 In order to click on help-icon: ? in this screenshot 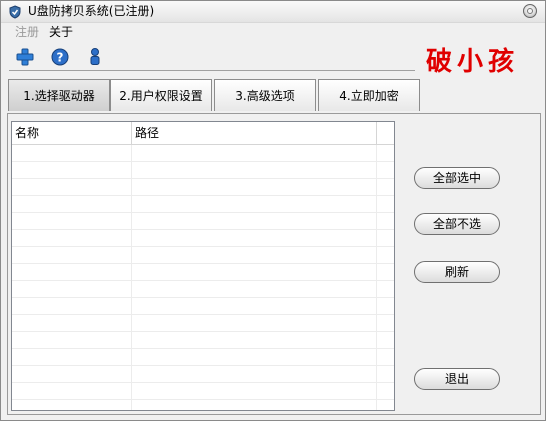, I will do `click(60, 57)`.